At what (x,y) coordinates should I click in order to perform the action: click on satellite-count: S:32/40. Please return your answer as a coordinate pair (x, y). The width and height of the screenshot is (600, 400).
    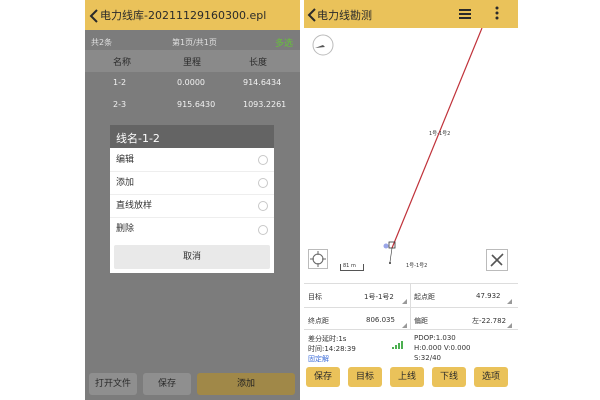
    Looking at the image, I should click on (427, 358).